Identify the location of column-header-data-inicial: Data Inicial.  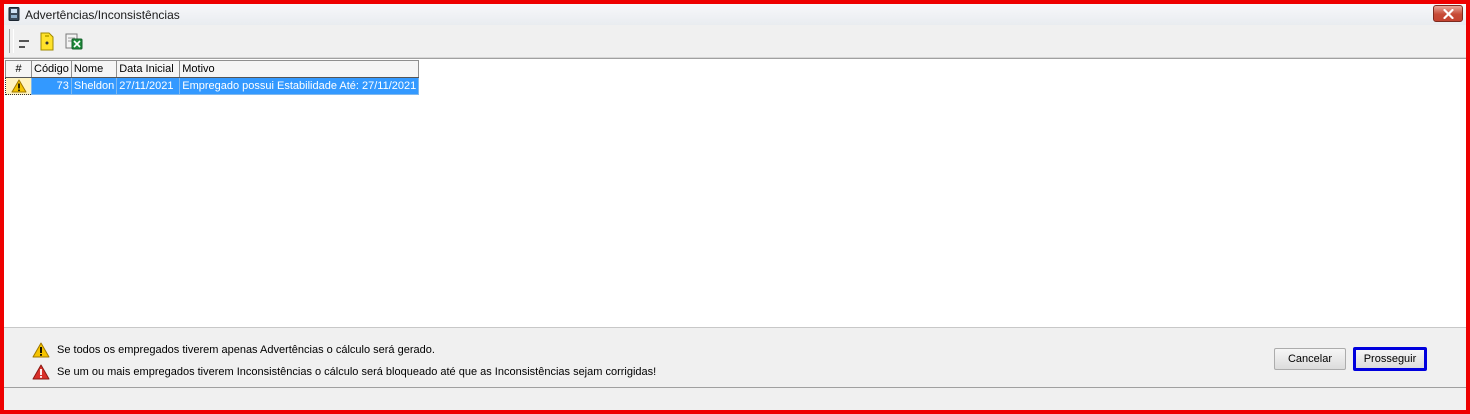
(148, 69).